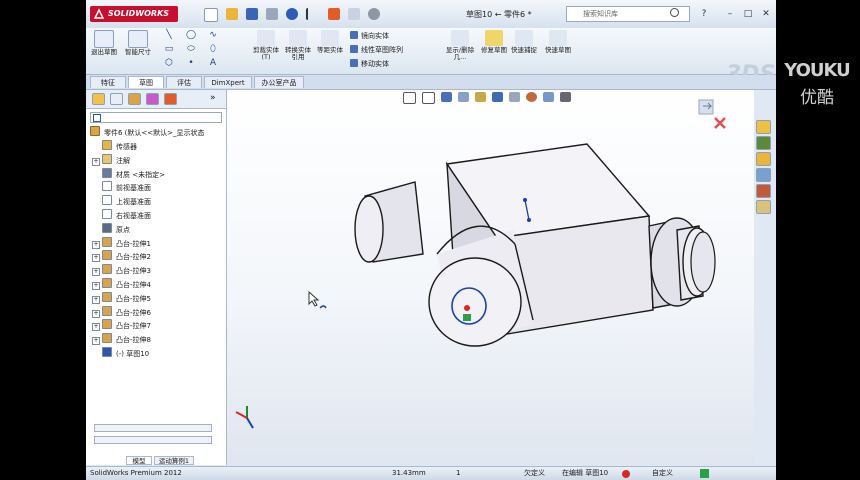 The width and height of the screenshot is (860, 480). What do you see at coordinates (720, 123) in the screenshot?
I see `cancel-sketch-icon` at bounding box center [720, 123].